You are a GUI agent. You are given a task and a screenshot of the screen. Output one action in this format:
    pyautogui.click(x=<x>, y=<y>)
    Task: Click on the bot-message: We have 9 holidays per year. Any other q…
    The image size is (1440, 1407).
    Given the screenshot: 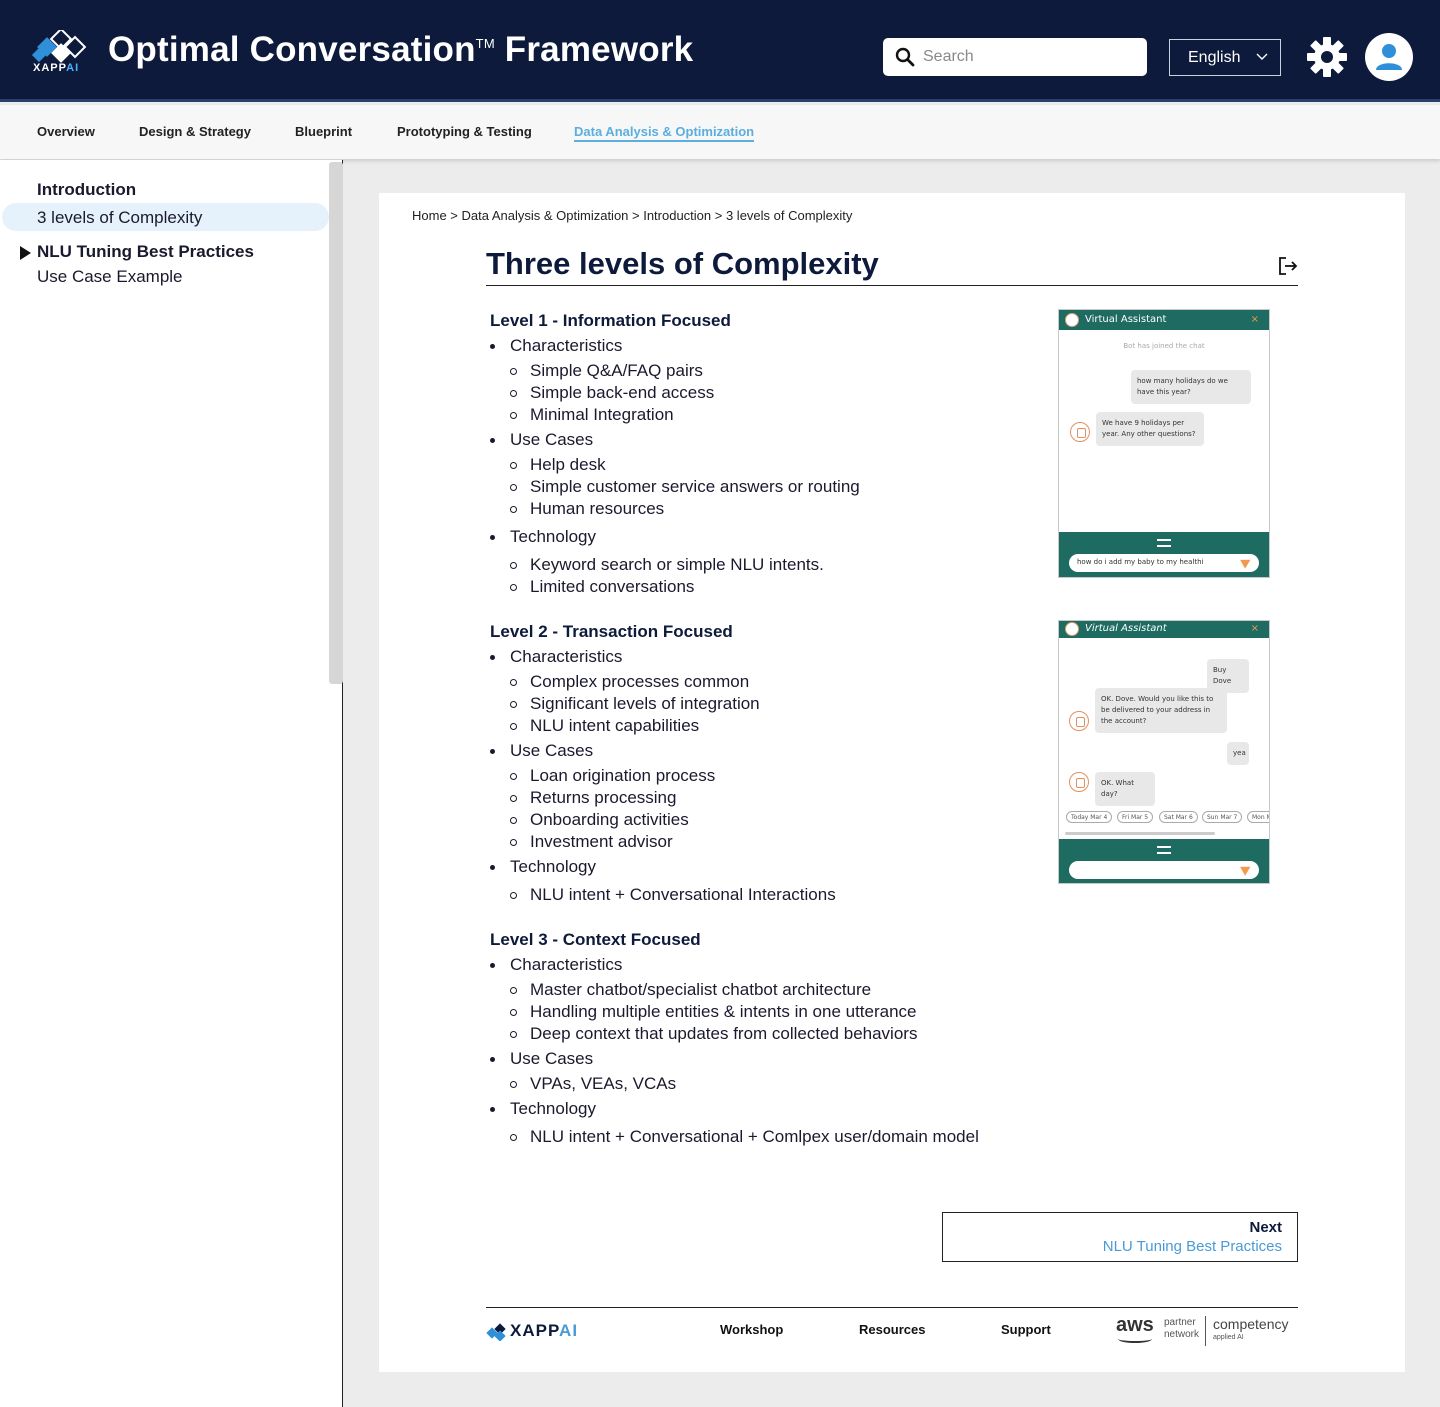 What is the action you would take?
    pyautogui.click(x=1150, y=429)
    